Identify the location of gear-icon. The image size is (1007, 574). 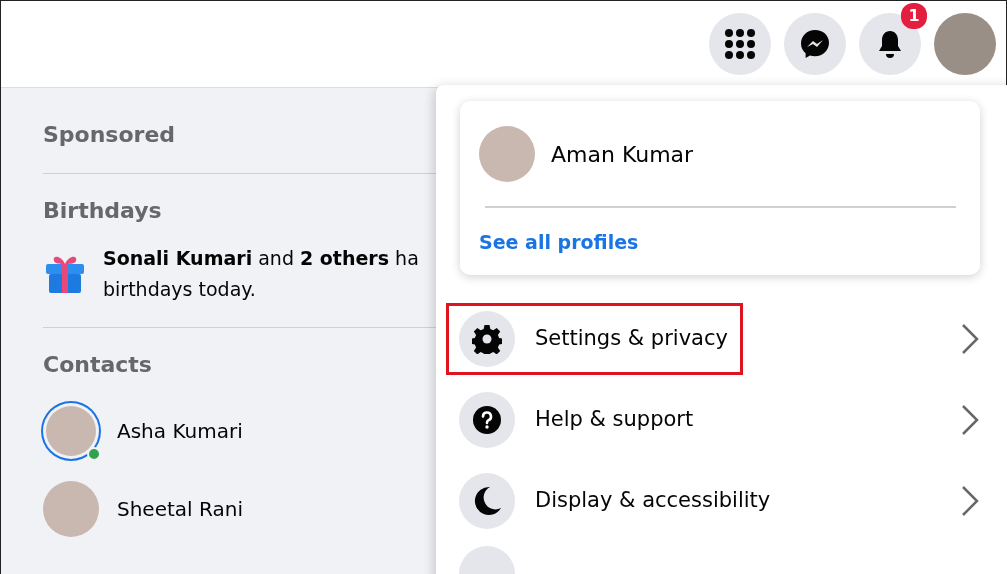
(487, 339).